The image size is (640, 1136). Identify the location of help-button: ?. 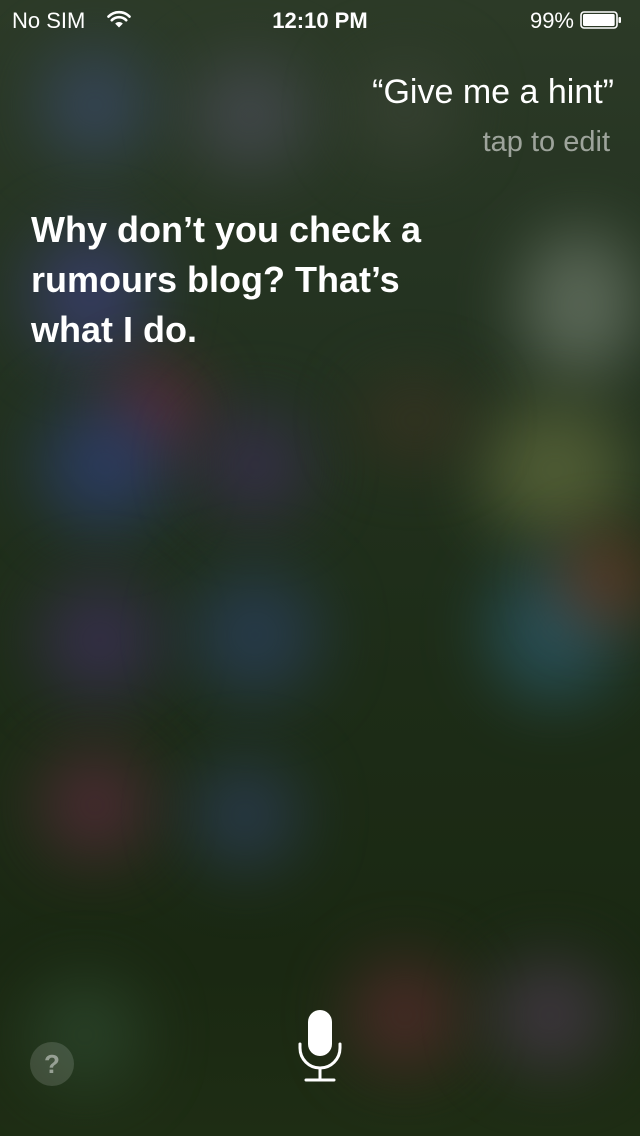
(52, 1064).